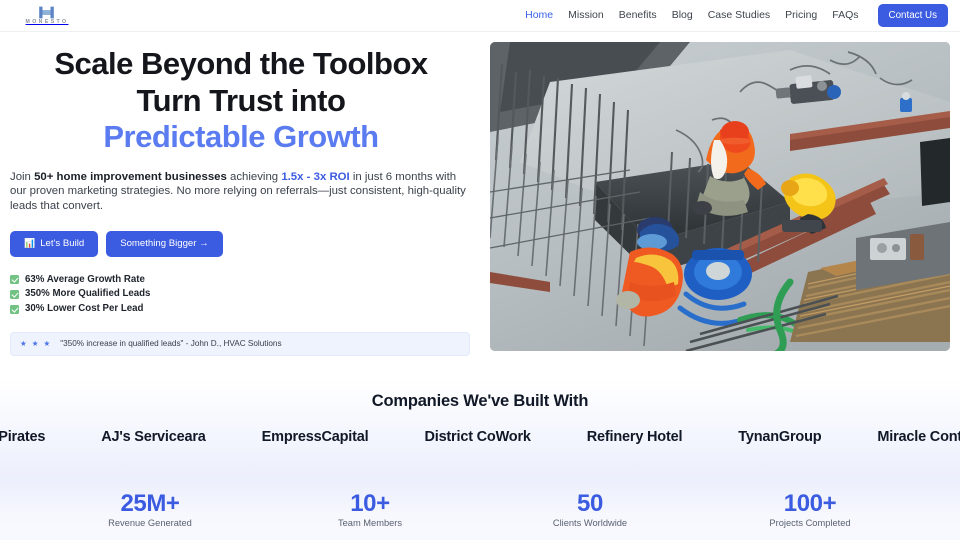 The image size is (960, 540). I want to click on company-logo-item: Miracle Contracting, so click(918, 437).